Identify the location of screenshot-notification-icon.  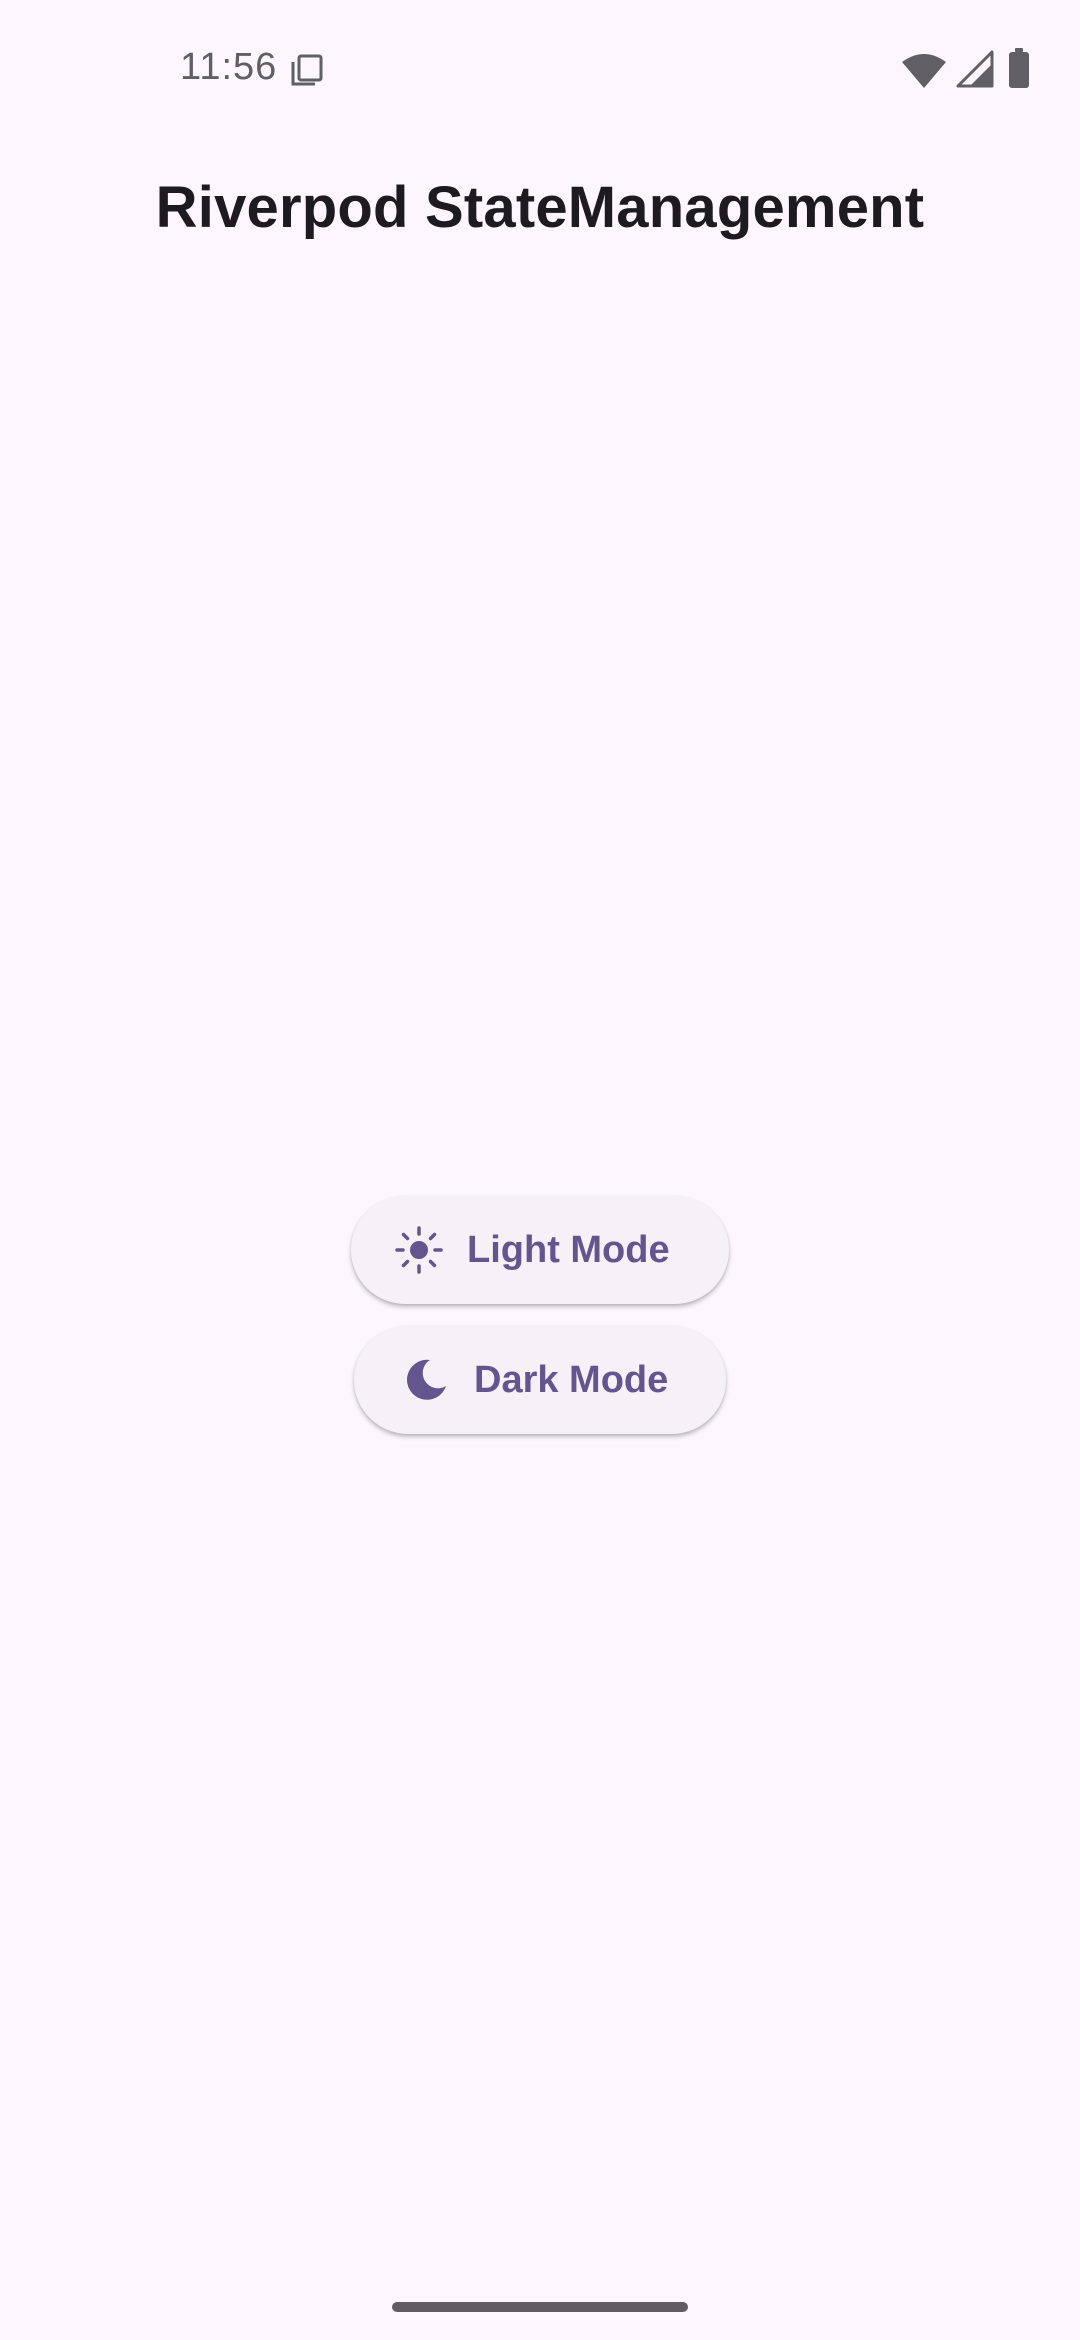
(307, 70).